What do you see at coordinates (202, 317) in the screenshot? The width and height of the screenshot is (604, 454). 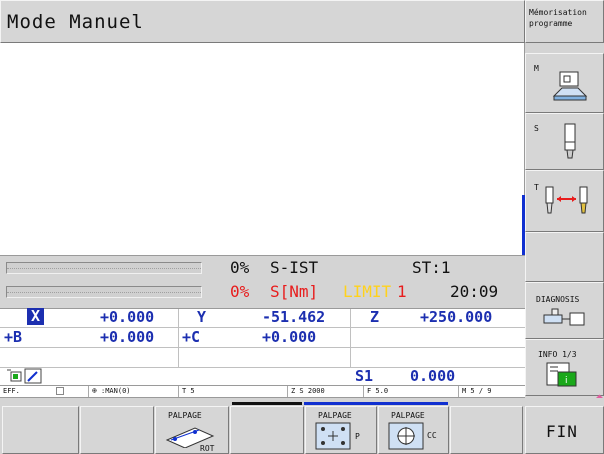 I see `axis-y-label: Y` at bounding box center [202, 317].